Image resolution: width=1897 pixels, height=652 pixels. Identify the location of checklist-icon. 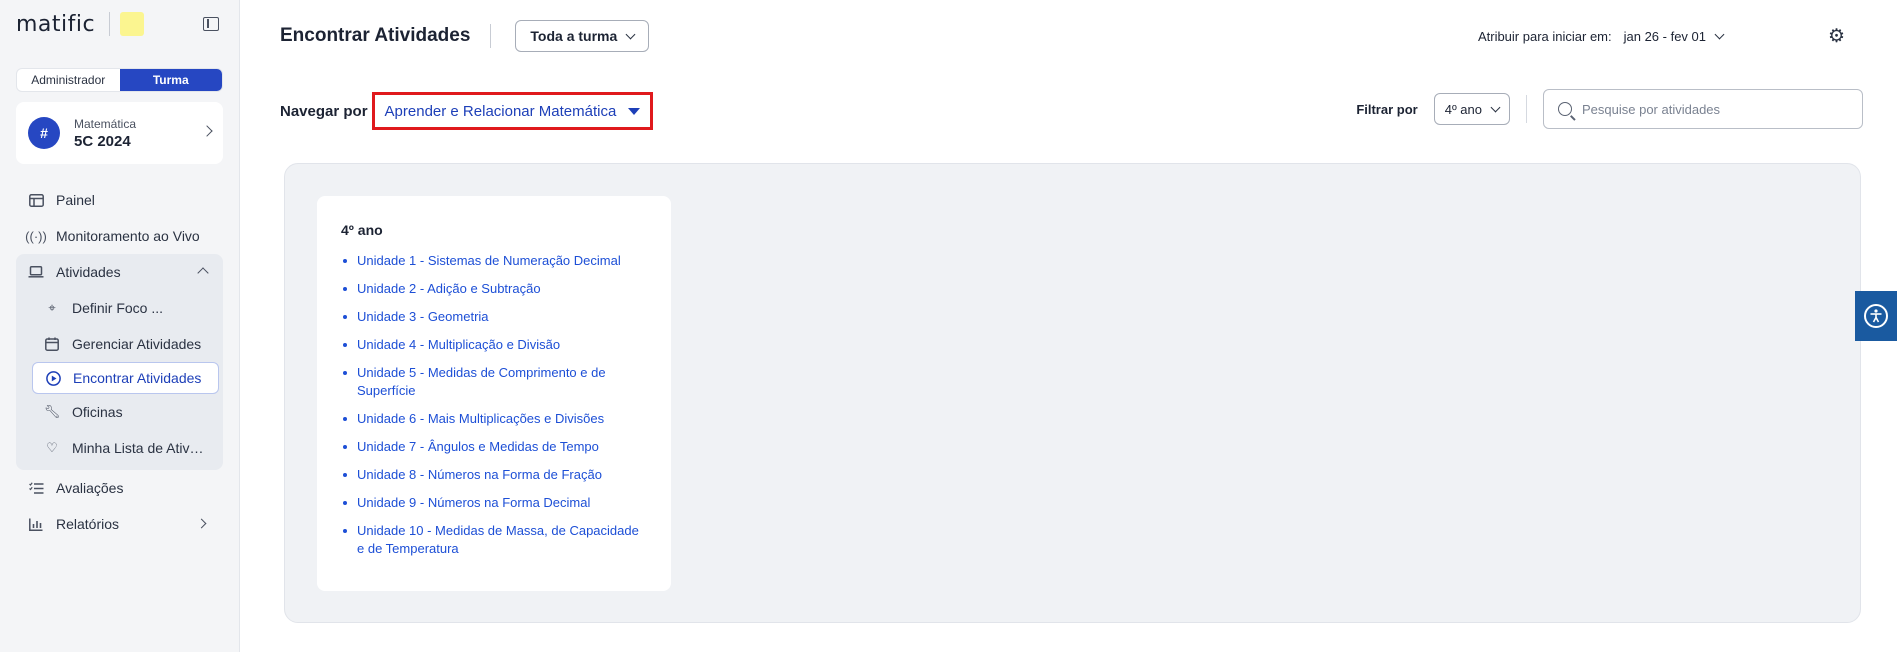
(36, 488).